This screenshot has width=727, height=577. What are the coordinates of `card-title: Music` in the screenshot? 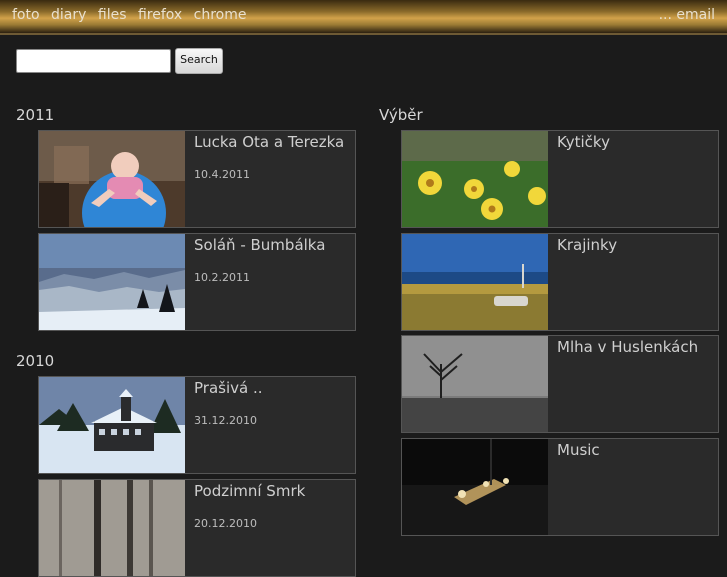 It's located at (578, 450).